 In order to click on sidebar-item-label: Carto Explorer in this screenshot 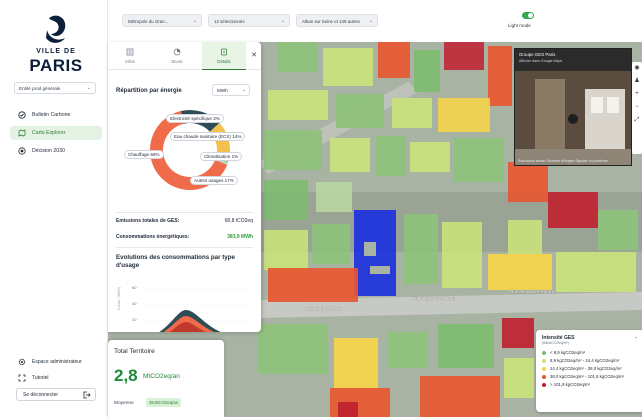, I will do `click(49, 133)`.